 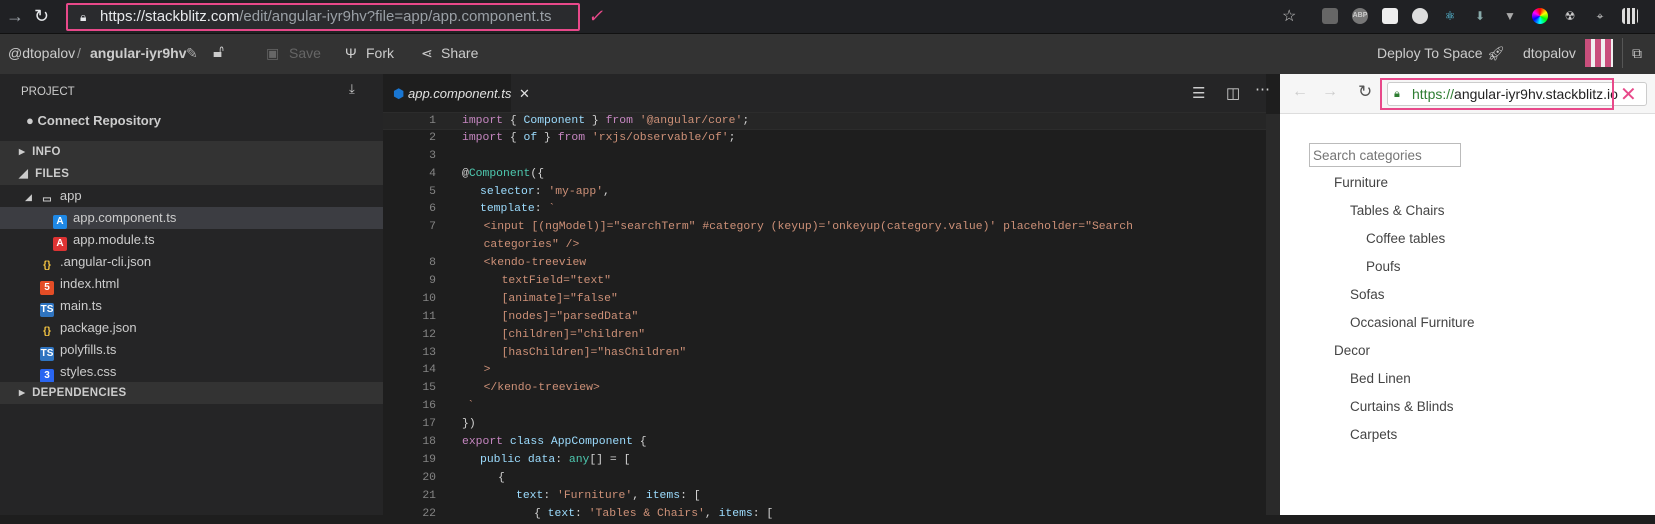 I want to click on code-line: 9 textField="text", so click(x=824, y=282).